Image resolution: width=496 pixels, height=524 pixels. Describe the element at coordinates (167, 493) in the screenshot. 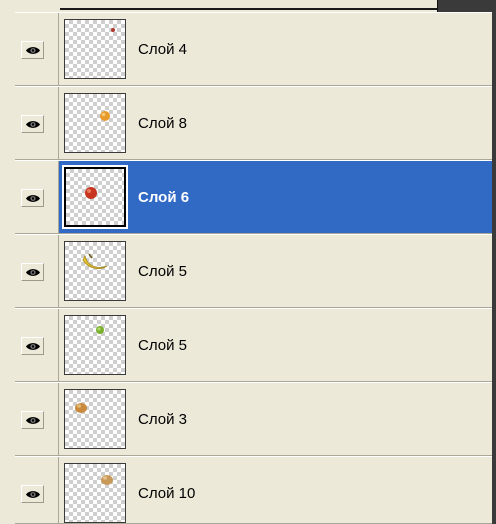

I see `layer-name: Слой 10` at that location.